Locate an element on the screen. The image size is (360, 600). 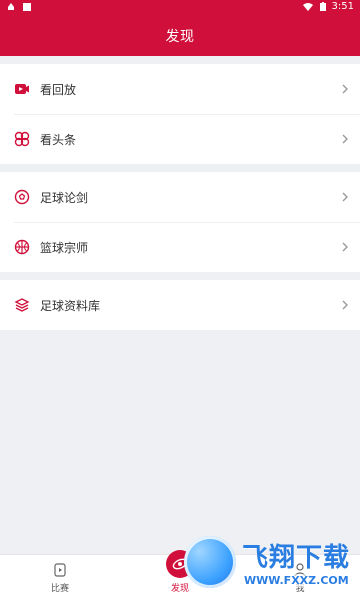
battery-icon is located at coordinates (322, 6).